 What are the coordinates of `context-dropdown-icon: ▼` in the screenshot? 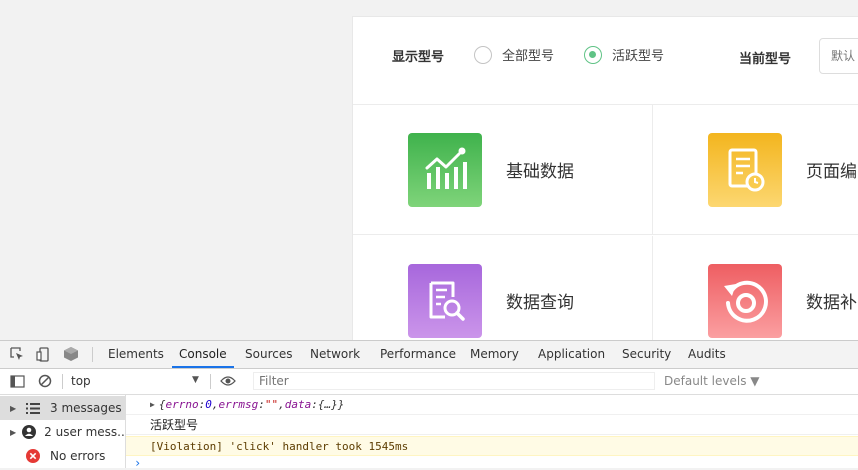 It's located at (195, 380).